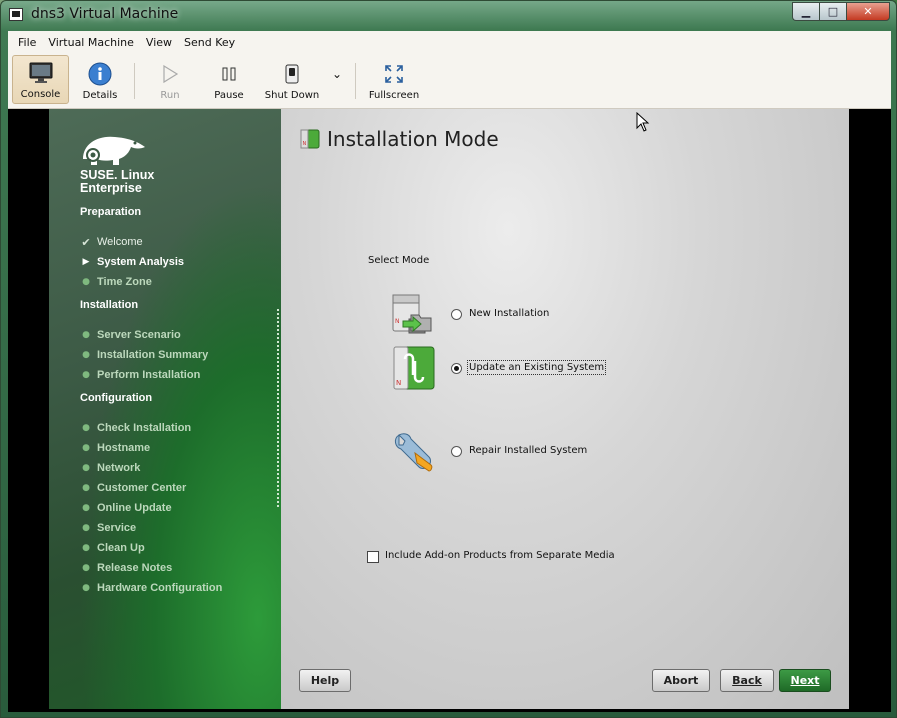 The image size is (897, 718). Describe the element at coordinates (747, 680) in the screenshot. I see `back-button: Back` at that location.